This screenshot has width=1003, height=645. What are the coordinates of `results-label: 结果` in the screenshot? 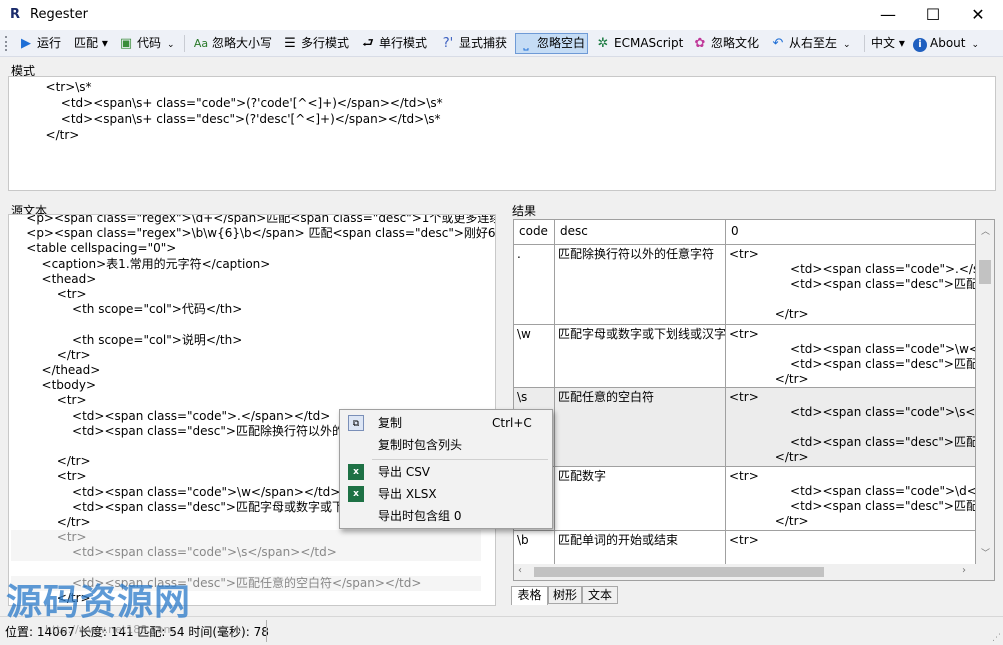 It's located at (524, 211).